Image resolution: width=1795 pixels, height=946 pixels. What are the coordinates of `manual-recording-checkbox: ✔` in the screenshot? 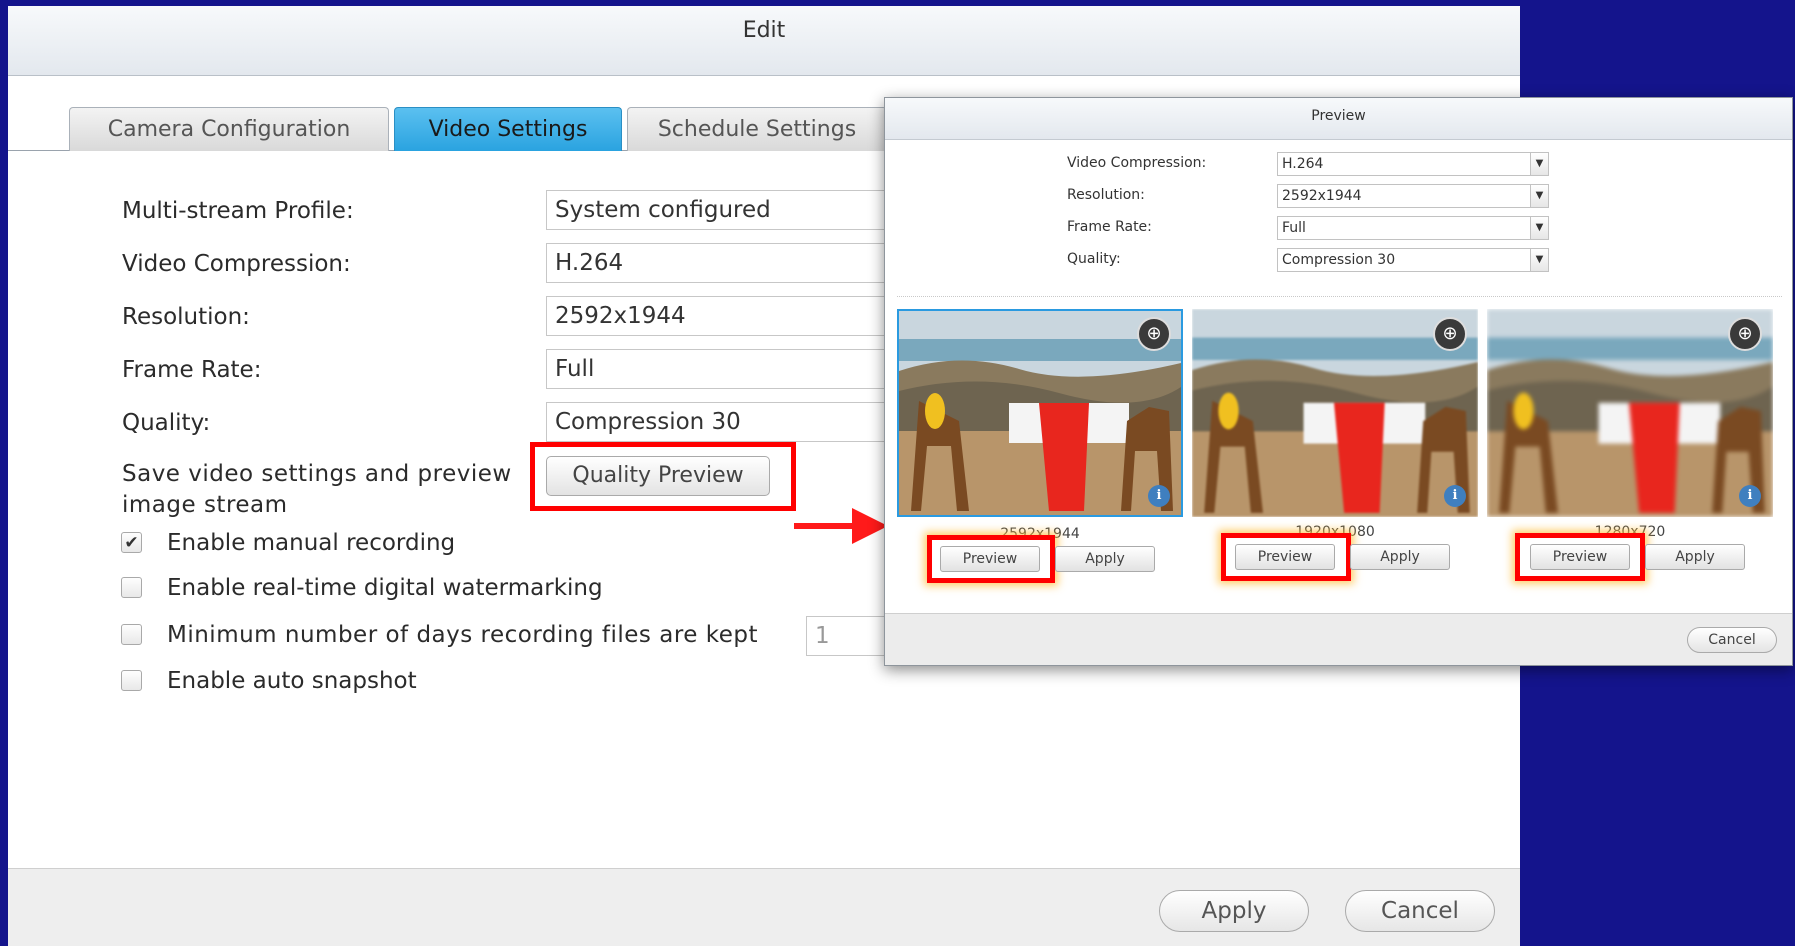 It's located at (131, 542).